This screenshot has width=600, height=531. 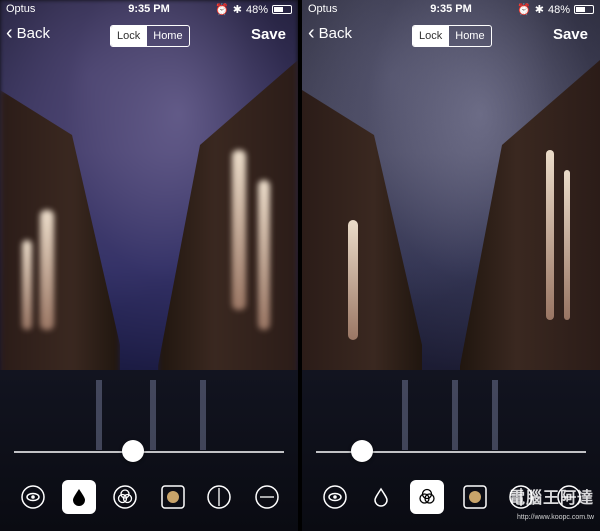 I want to click on vignette-tool, so click(x=219, y=497).